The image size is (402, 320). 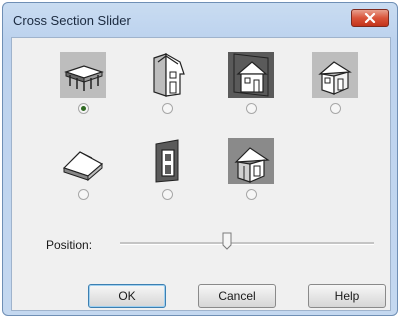 I want to click on house-dark-section-icon, so click(x=251, y=75).